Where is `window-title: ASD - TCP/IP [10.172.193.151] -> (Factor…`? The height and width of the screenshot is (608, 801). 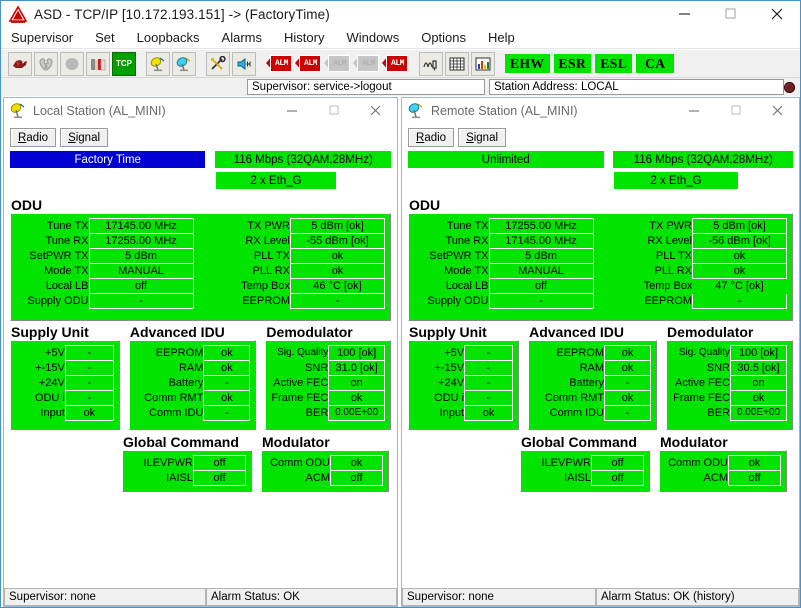
window-title: ASD - TCP/IP [10.172.193.151] -> (Factor… is located at coordinates (182, 14).